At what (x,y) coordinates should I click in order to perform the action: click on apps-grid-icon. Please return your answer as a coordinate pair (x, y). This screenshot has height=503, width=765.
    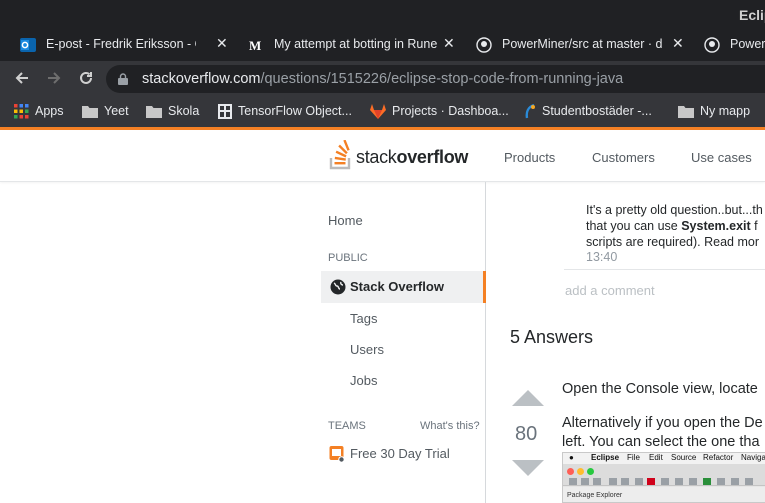
    Looking at the image, I should click on (21, 111).